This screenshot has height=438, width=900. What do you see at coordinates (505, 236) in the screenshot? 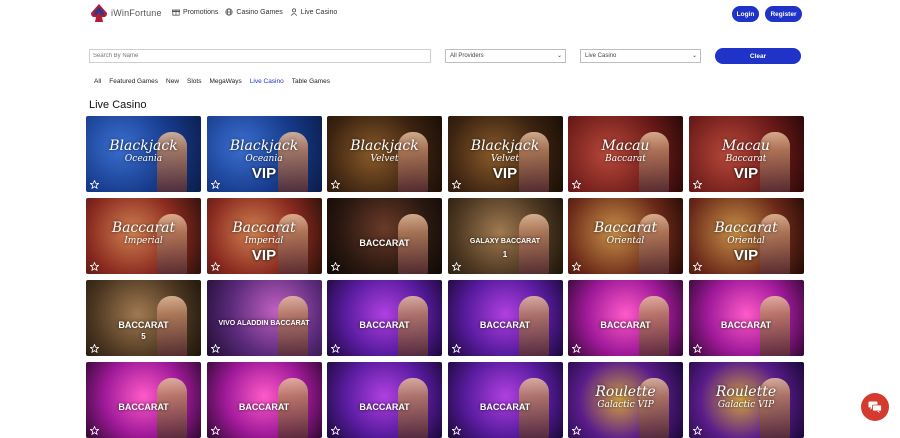
I see `game-tile: GALAXY BACCARAT 1` at bounding box center [505, 236].